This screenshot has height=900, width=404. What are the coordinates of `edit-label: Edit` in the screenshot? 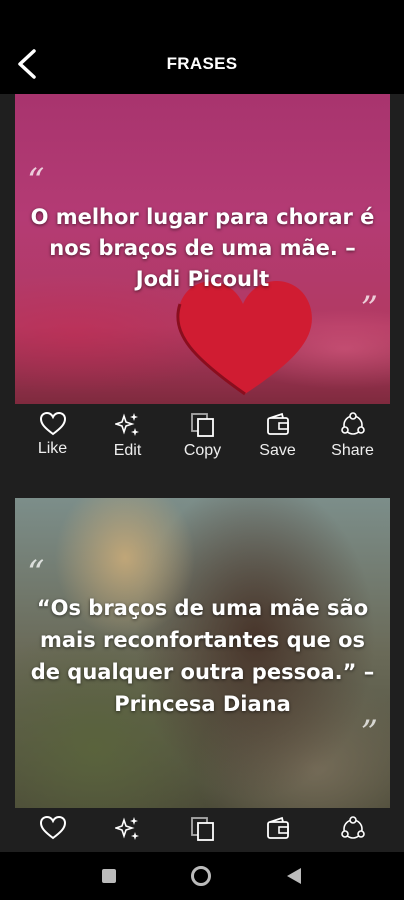 It's located at (127, 450).